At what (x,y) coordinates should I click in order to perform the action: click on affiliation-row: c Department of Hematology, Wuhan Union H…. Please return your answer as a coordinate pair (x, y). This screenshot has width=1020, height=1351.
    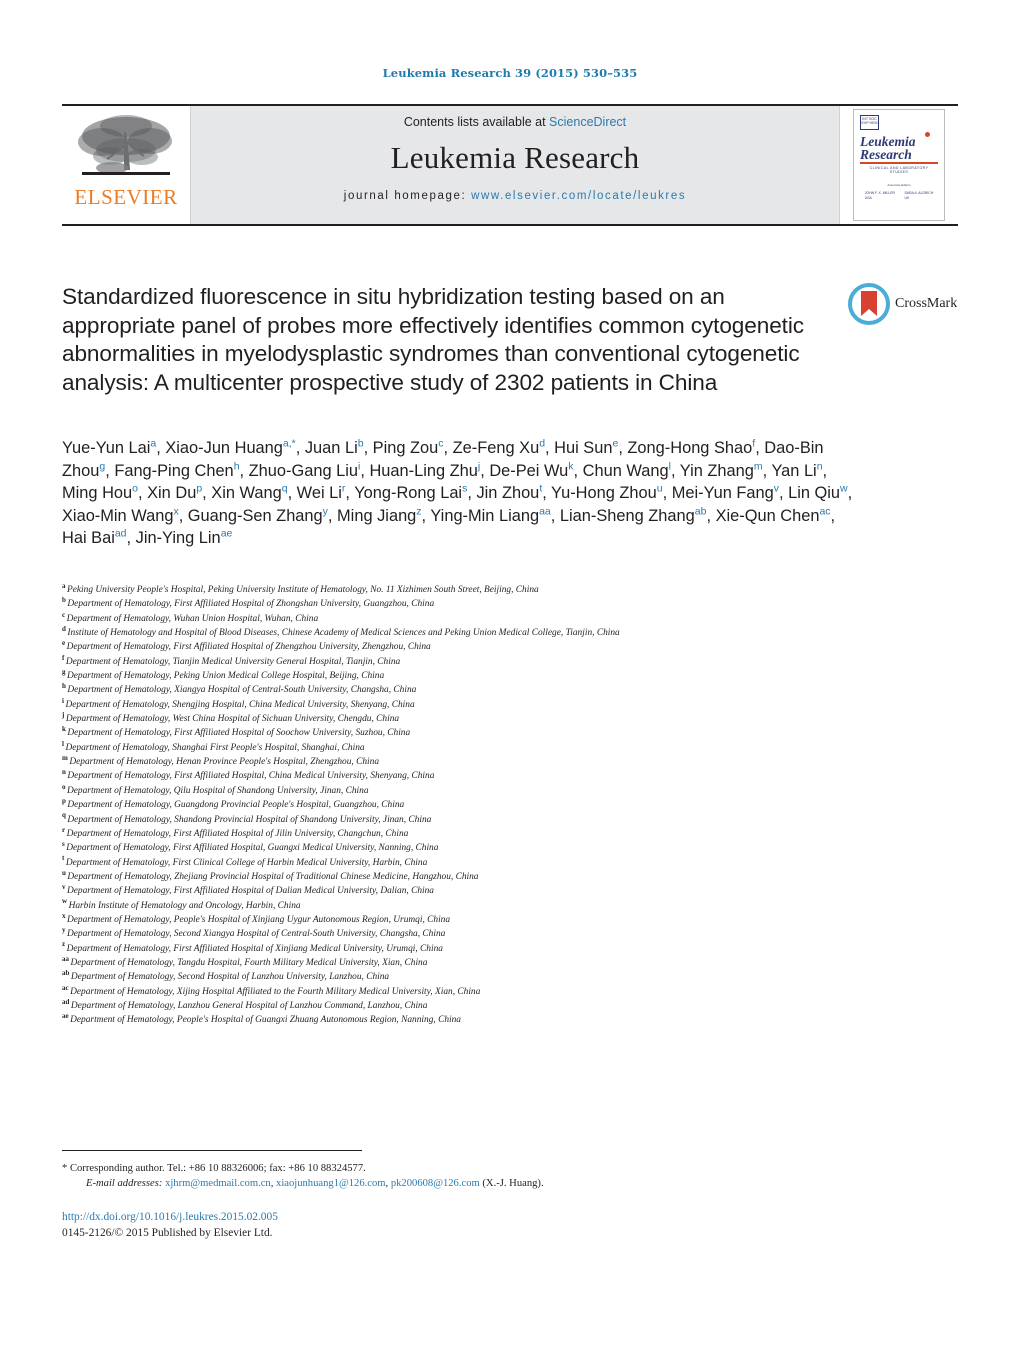
    Looking at the image, I should click on (502, 618).